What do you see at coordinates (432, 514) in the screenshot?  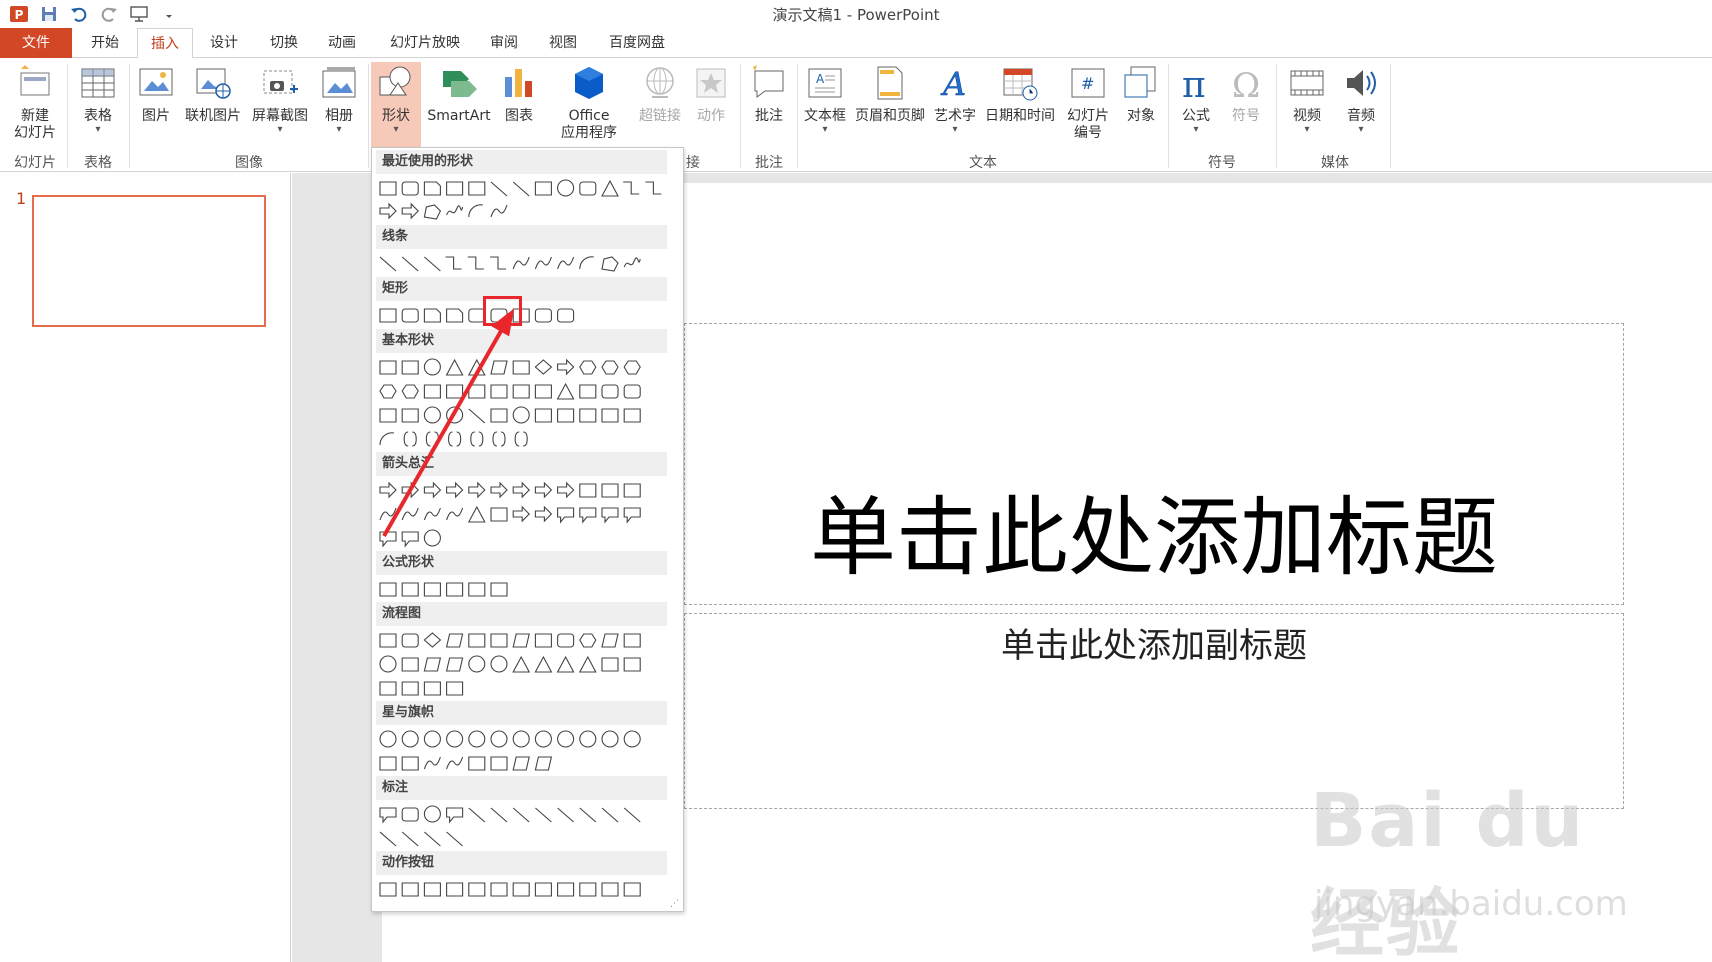 I see `shape-curvedup` at bounding box center [432, 514].